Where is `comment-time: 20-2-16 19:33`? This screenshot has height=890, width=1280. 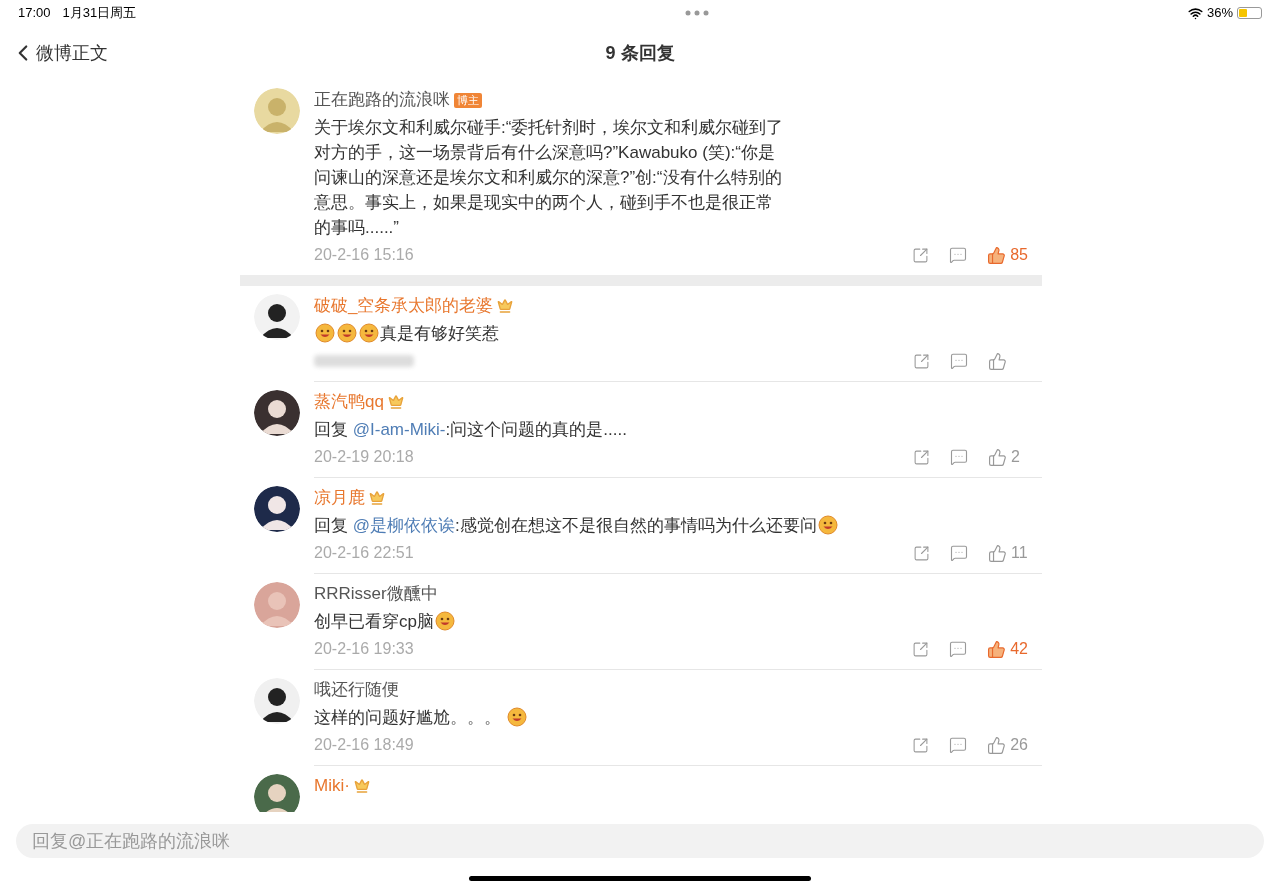
comment-time: 20-2-16 19:33 is located at coordinates (364, 649).